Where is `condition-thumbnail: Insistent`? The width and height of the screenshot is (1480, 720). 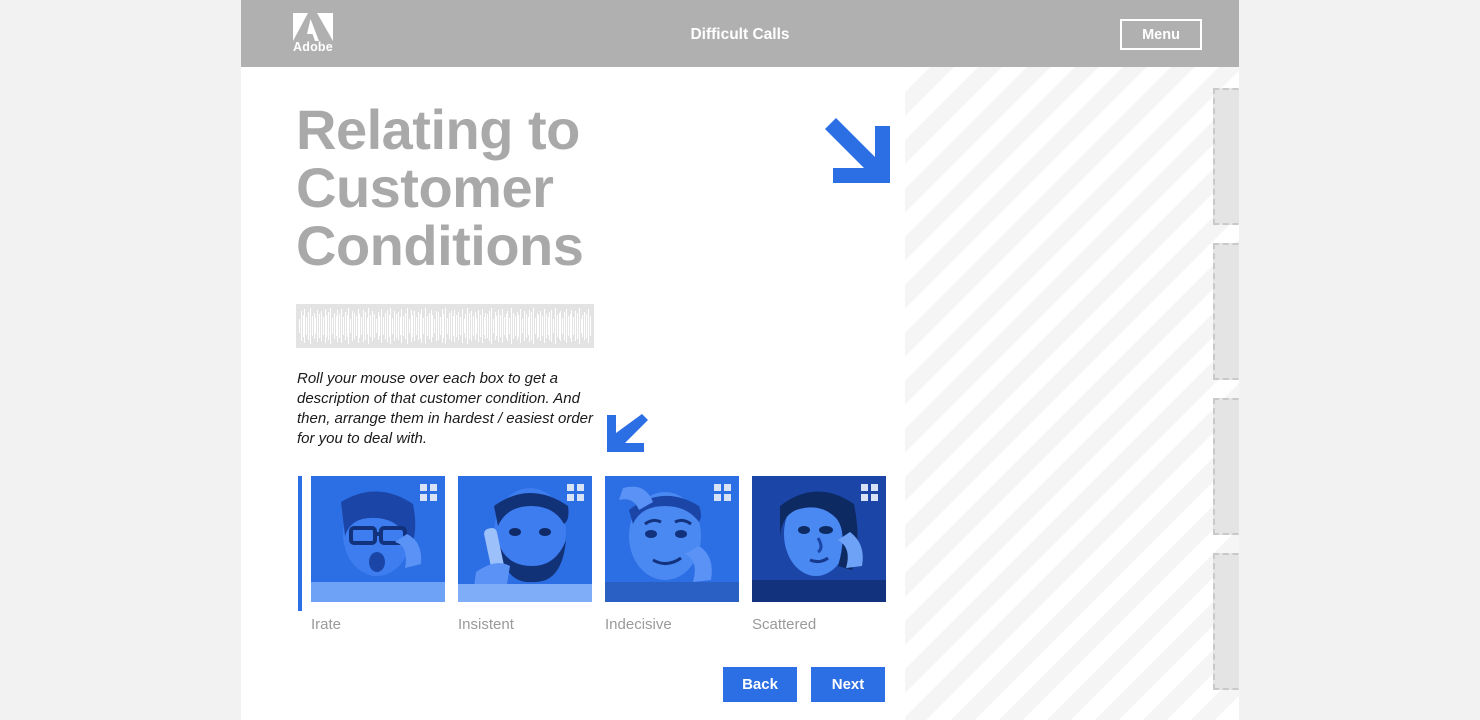 condition-thumbnail: Insistent is located at coordinates (525, 554).